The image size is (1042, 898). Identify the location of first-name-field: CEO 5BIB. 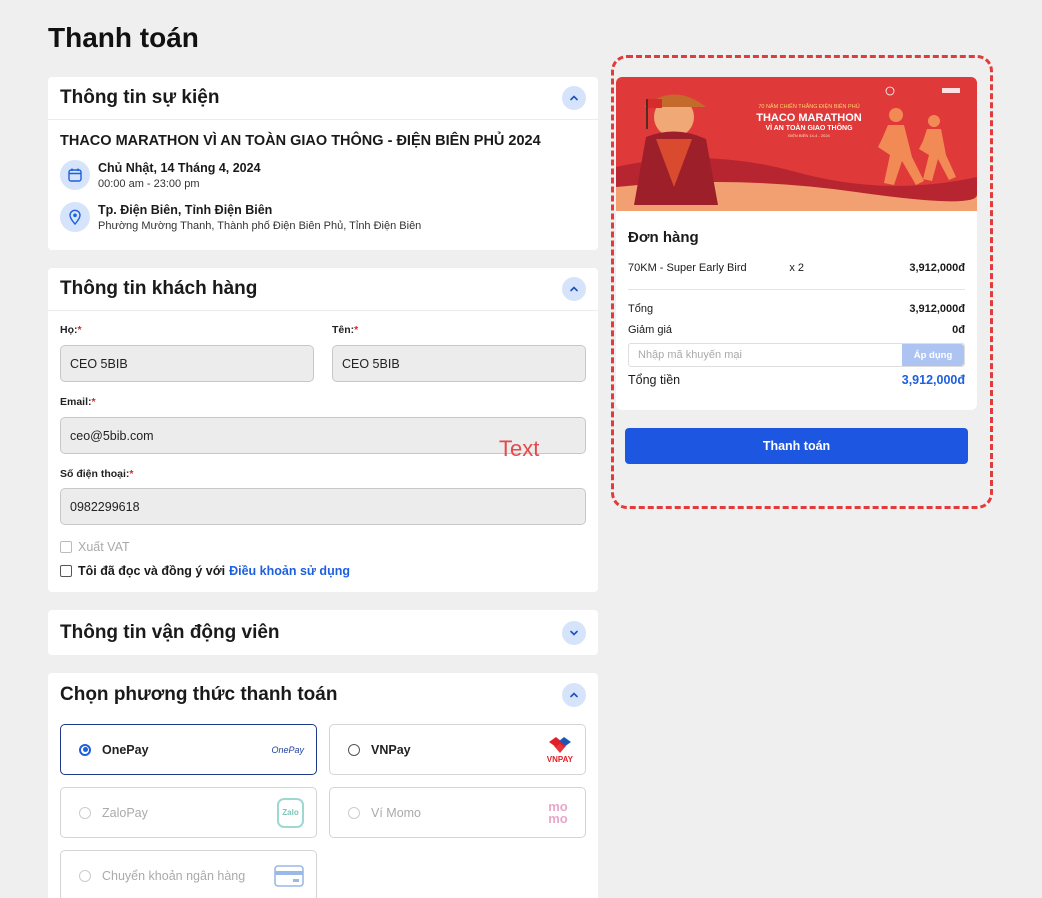
(459, 363).